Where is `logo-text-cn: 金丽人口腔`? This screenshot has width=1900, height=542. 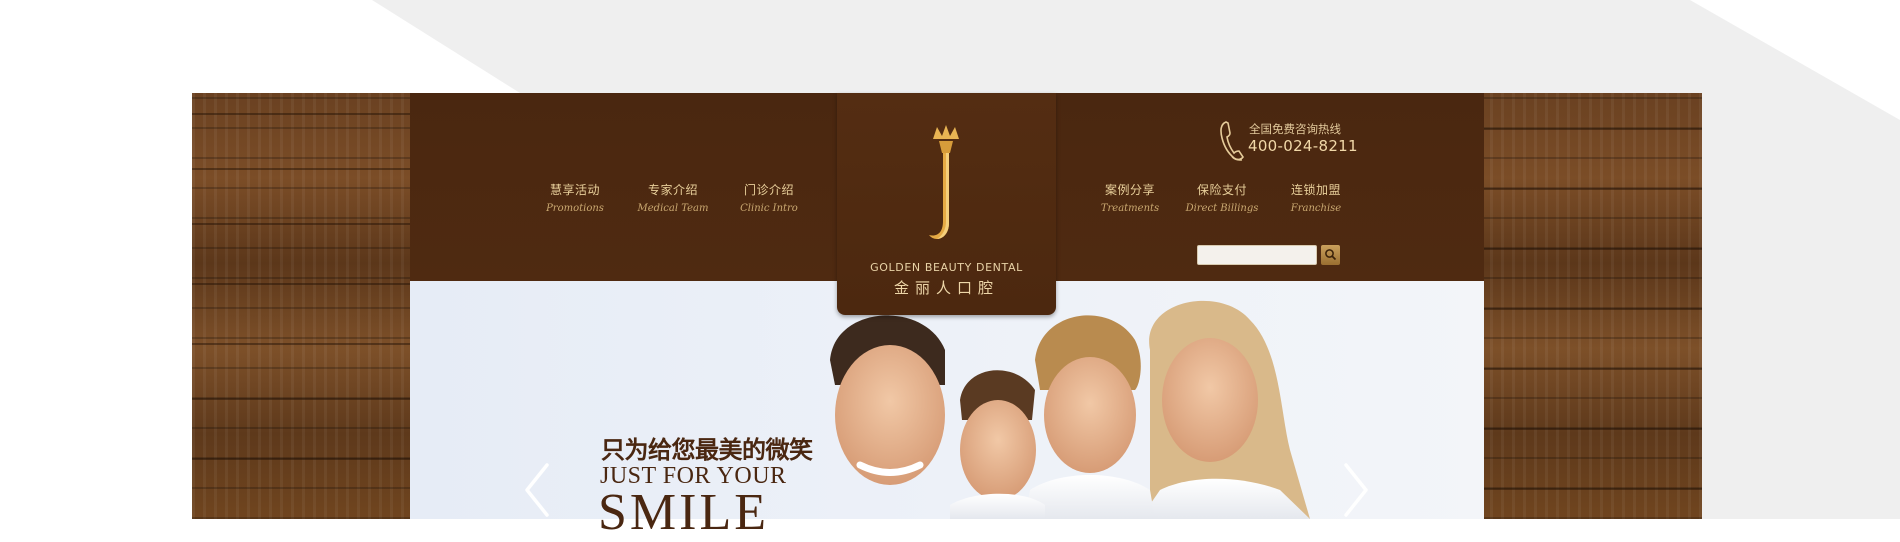 logo-text-cn: 金丽人口腔 is located at coordinates (946, 288).